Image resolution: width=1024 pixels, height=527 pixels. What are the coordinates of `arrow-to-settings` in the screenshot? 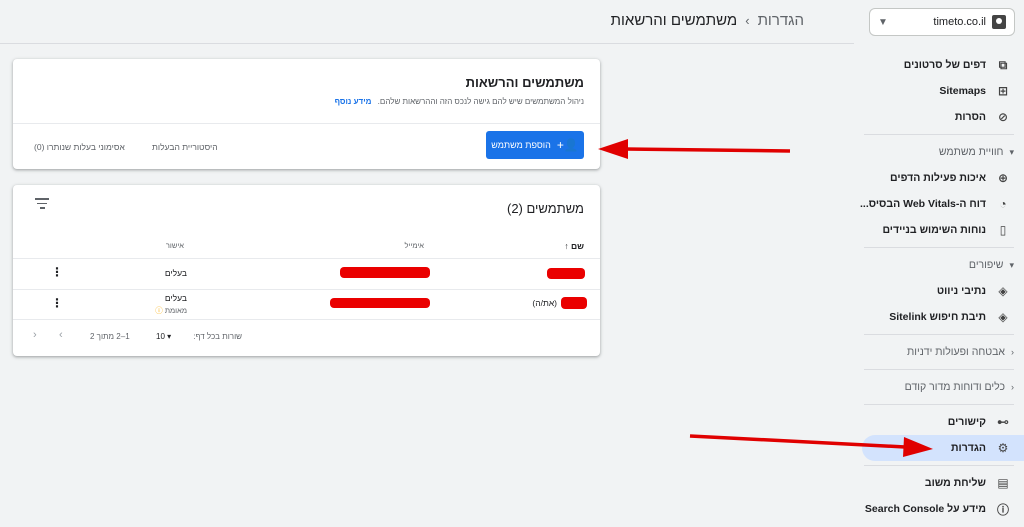 It's located at (811, 445).